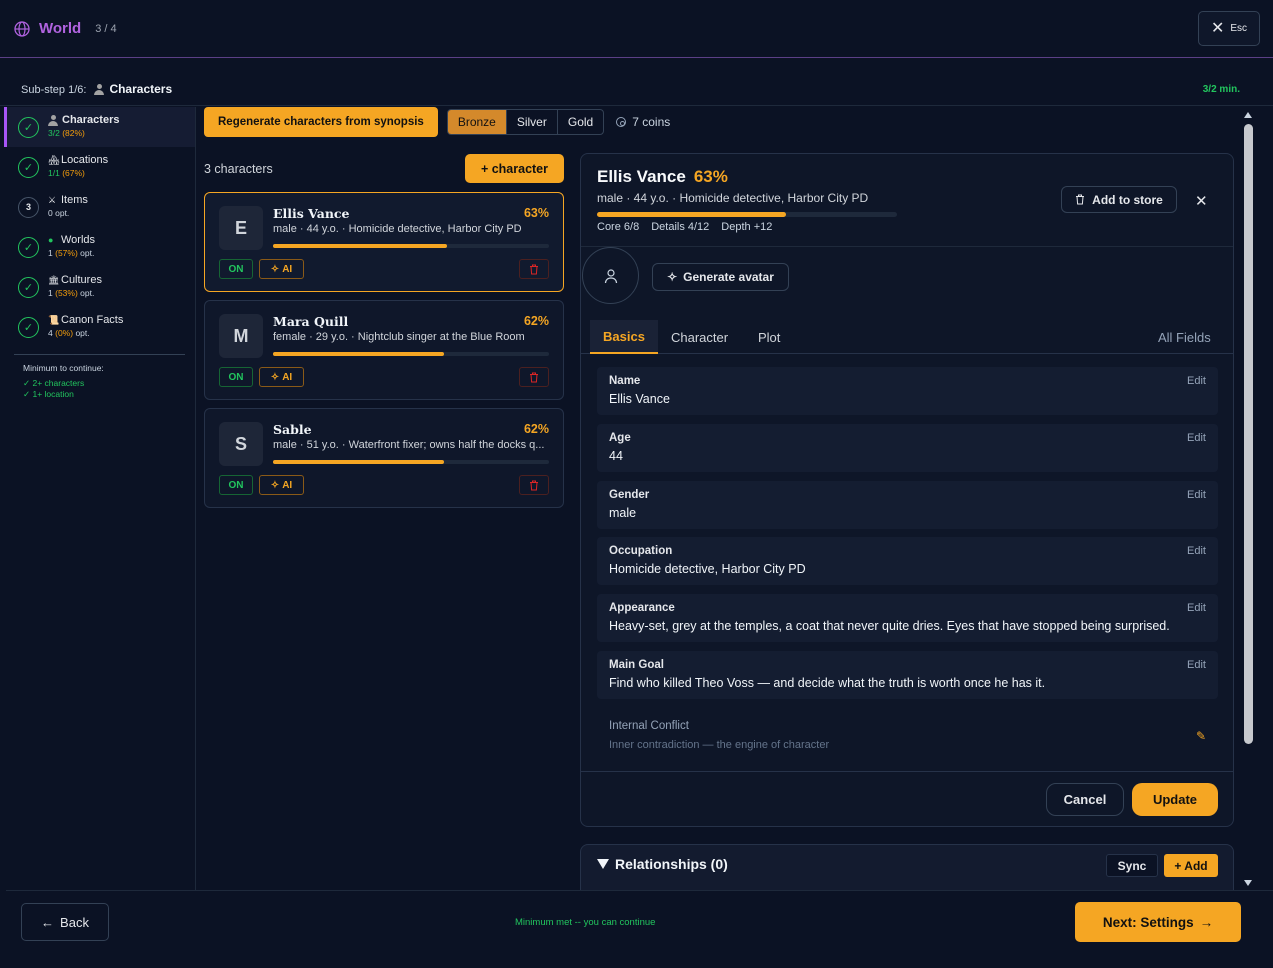 This screenshot has width=1273, height=968. What do you see at coordinates (1229, 28) in the screenshot?
I see `close-button: ✕ Esc` at bounding box center [1229, 28].